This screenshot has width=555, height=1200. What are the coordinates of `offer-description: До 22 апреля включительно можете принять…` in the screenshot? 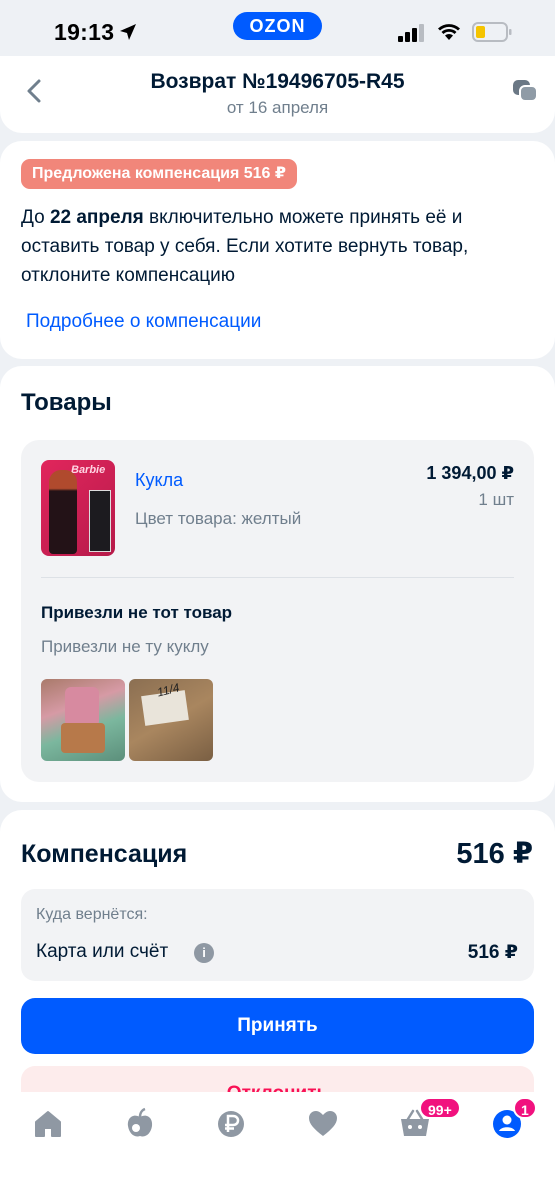 It's located at (278, 246).